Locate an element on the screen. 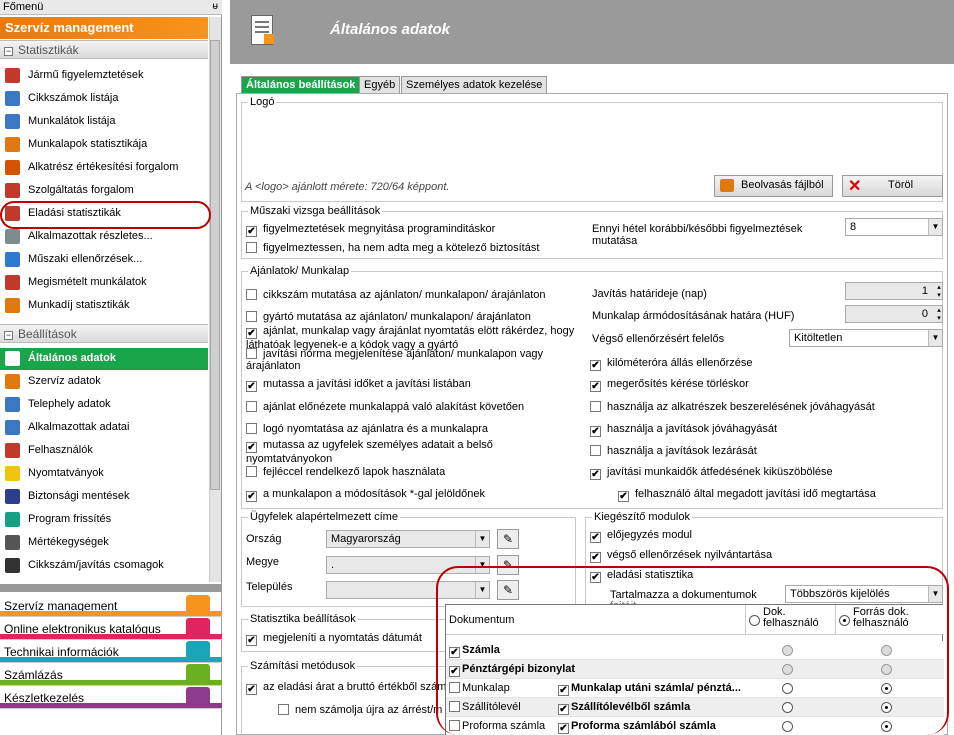 The height and width of the screenshot is (735, 954). module-0: Szervíz management is located at coordinates (111, 605).